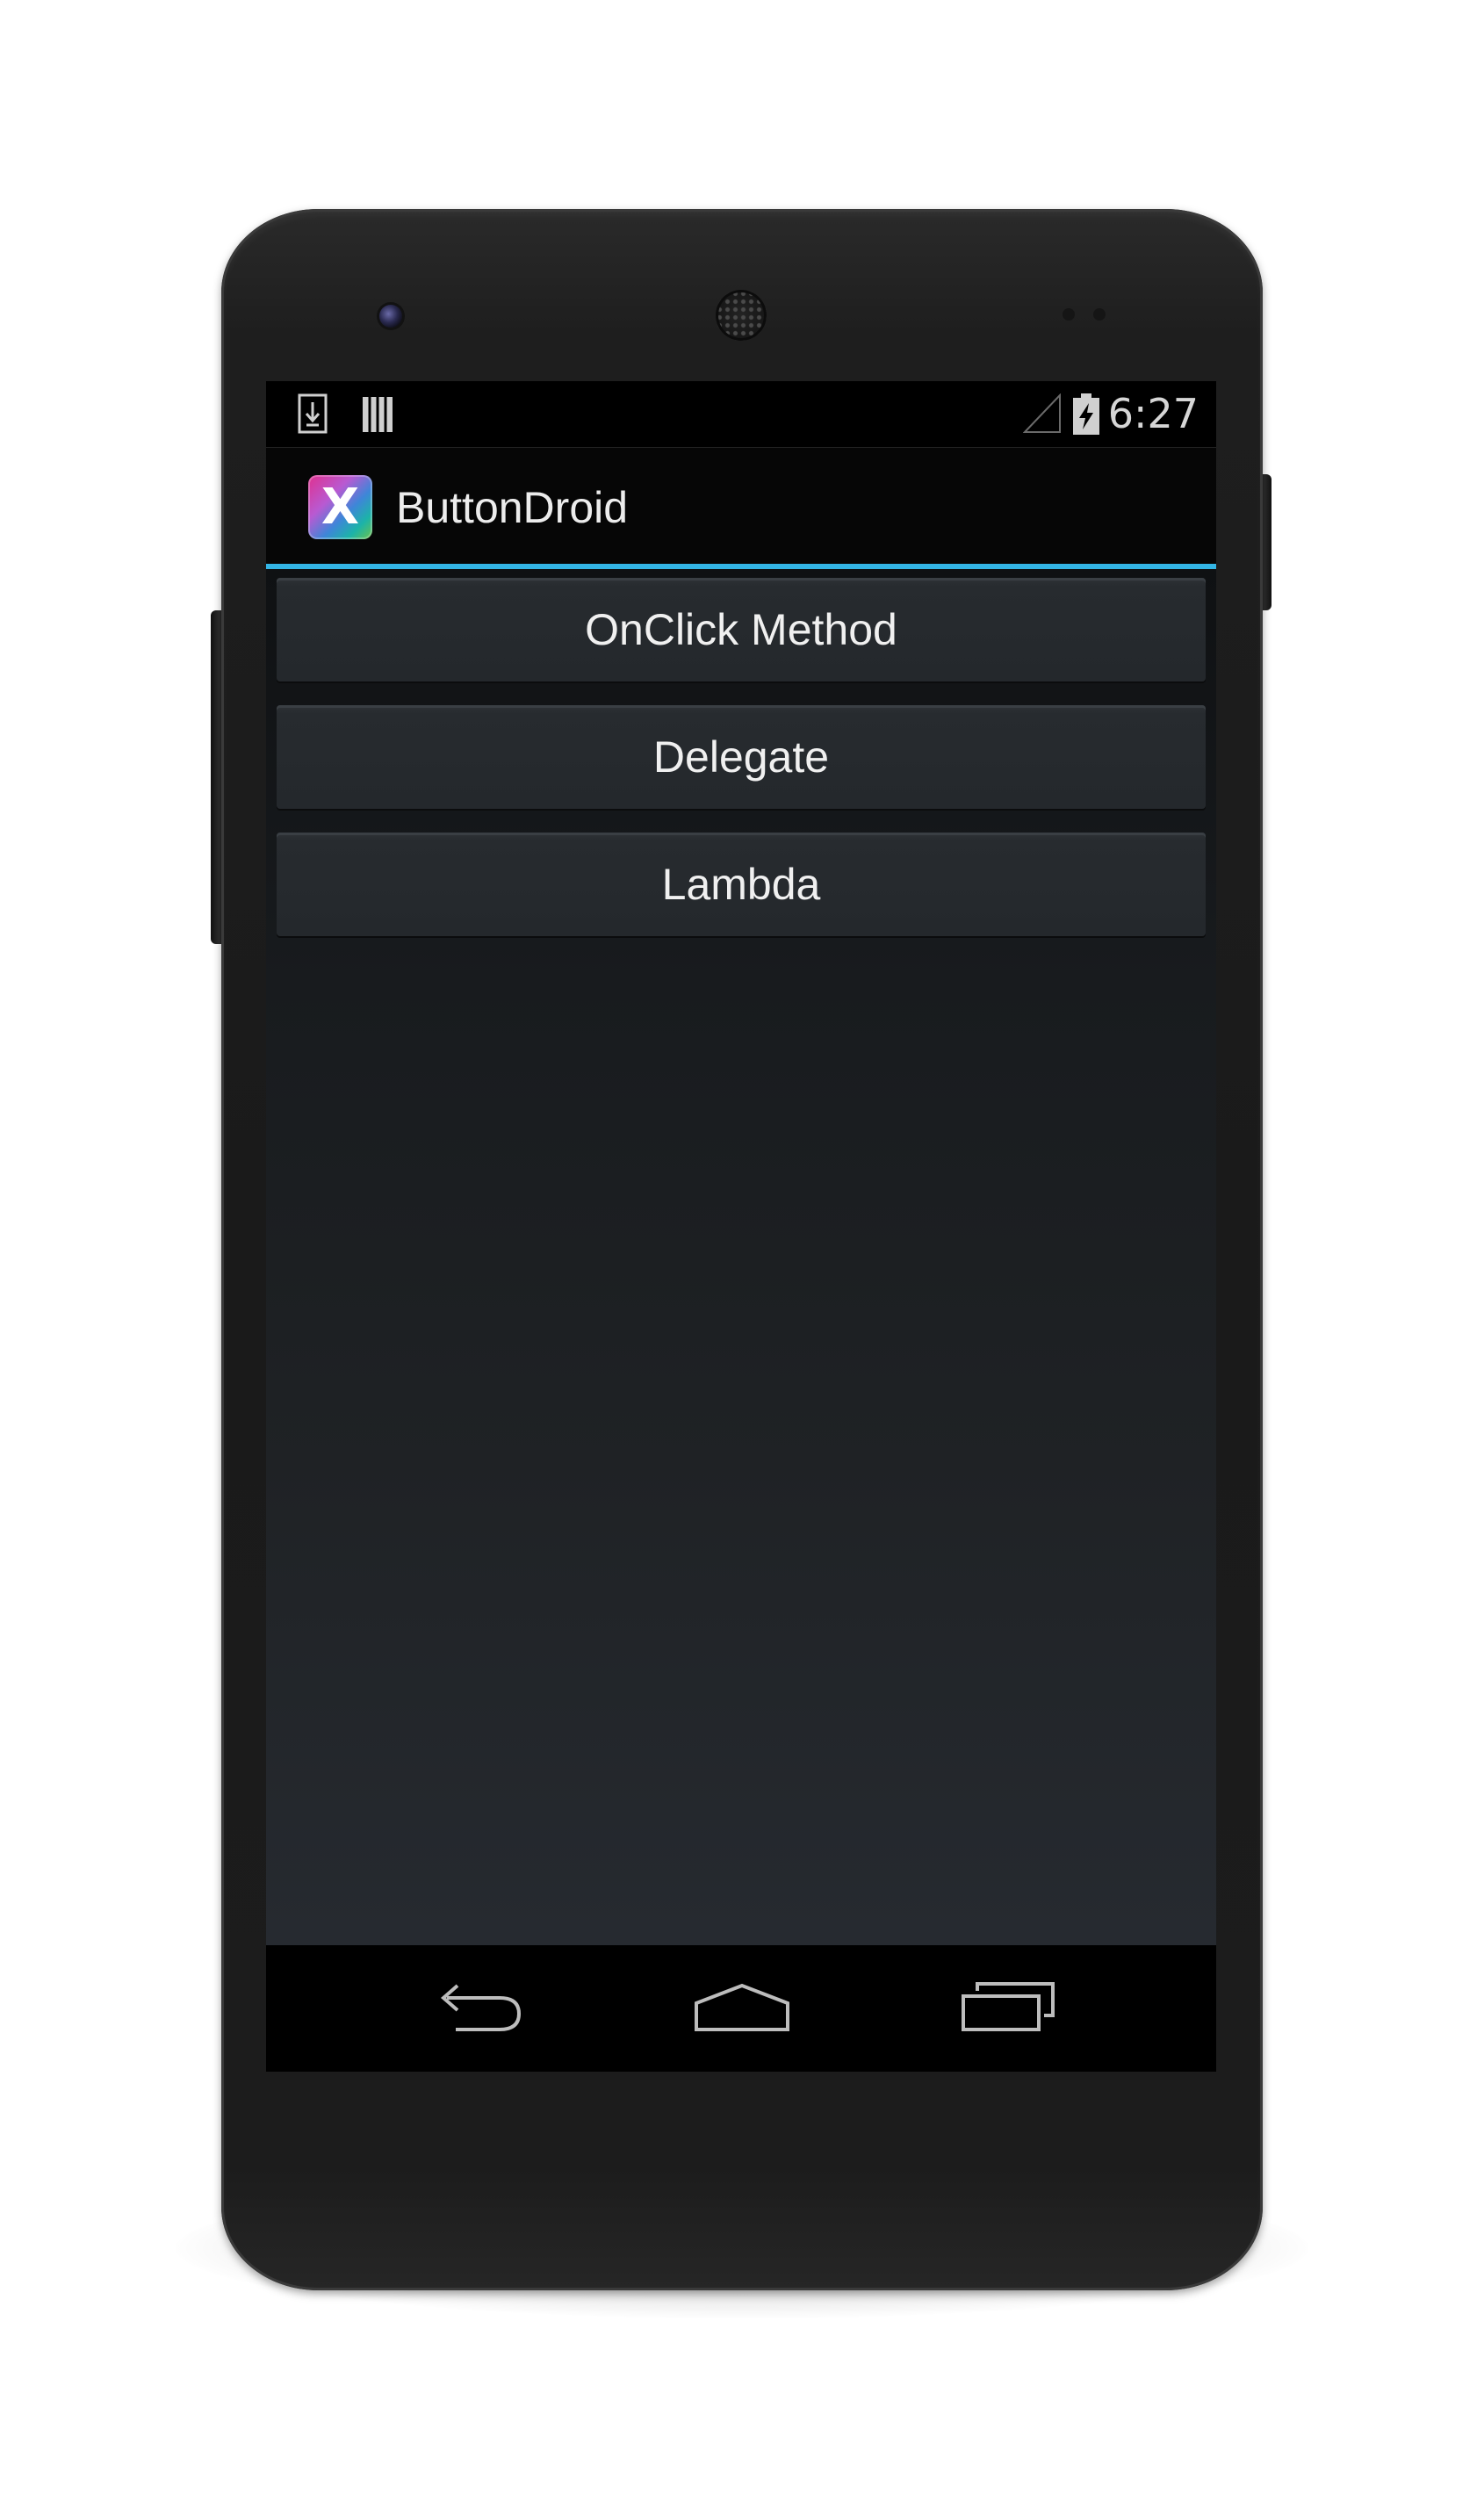 This screenshot has height=2509, width=1484. Describe the element at coordinates (1099, 314) in the screenshot. I see `light-sensor-icon` at that location.